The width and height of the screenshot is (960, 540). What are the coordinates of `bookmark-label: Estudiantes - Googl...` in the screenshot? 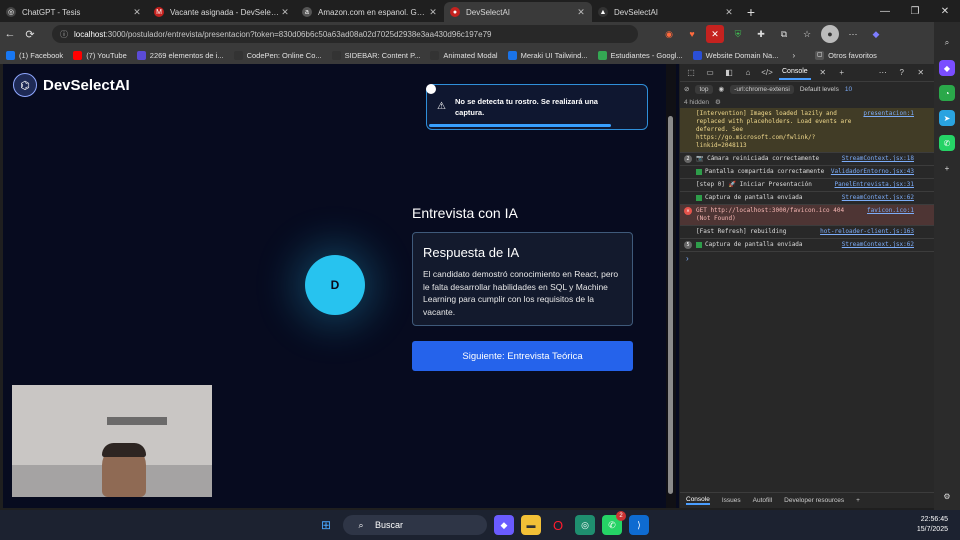 It's located at (646, 55).